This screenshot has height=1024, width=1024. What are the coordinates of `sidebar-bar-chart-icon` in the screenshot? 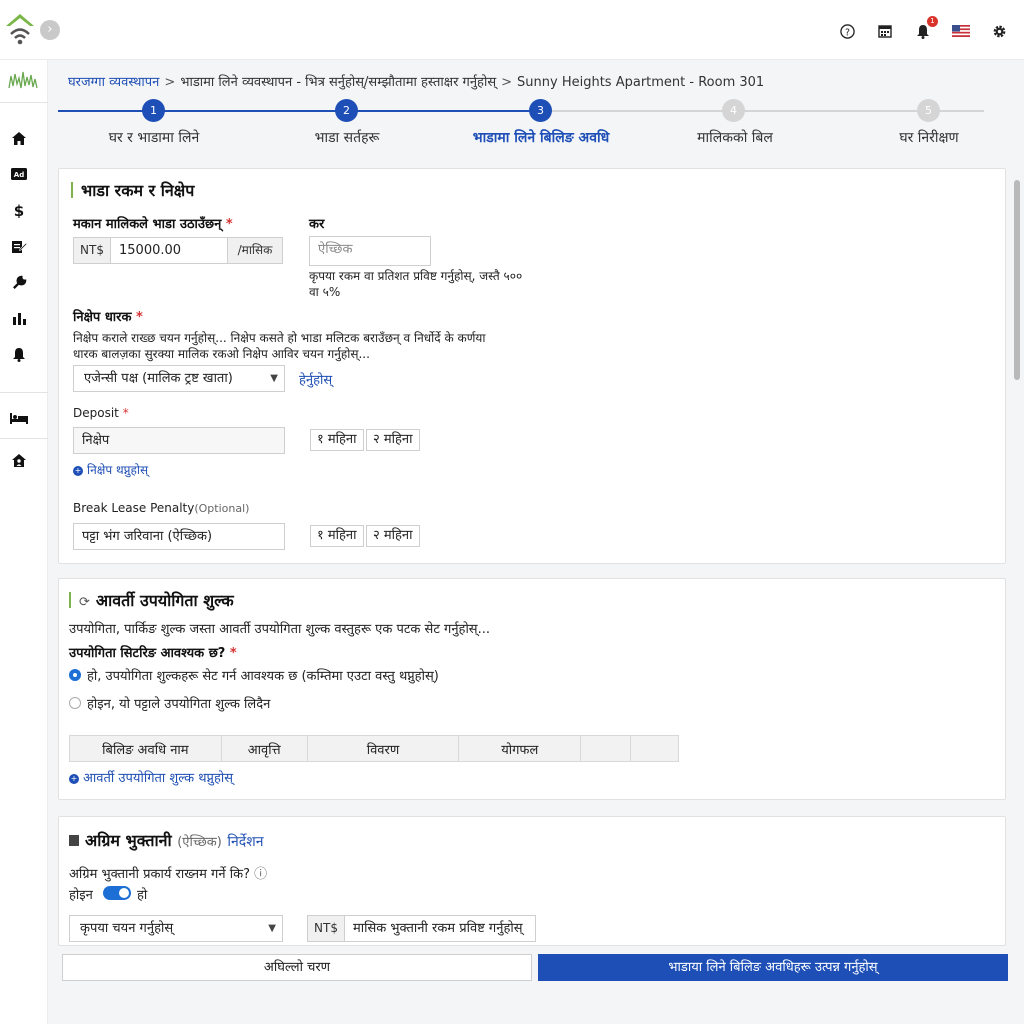 It's located at (19, 318).